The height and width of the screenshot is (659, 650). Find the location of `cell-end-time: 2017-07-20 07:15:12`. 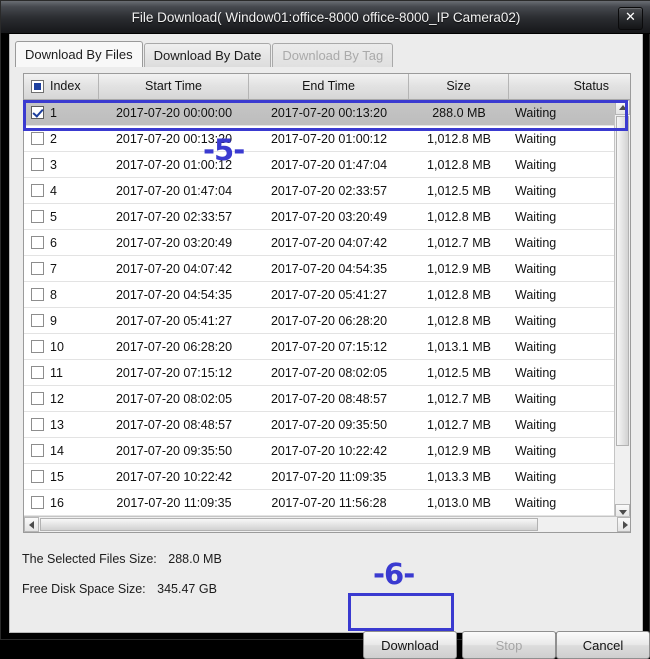

cell-end-time: 2017-07-20 07:15:12 is located at coordinates (329, 346).